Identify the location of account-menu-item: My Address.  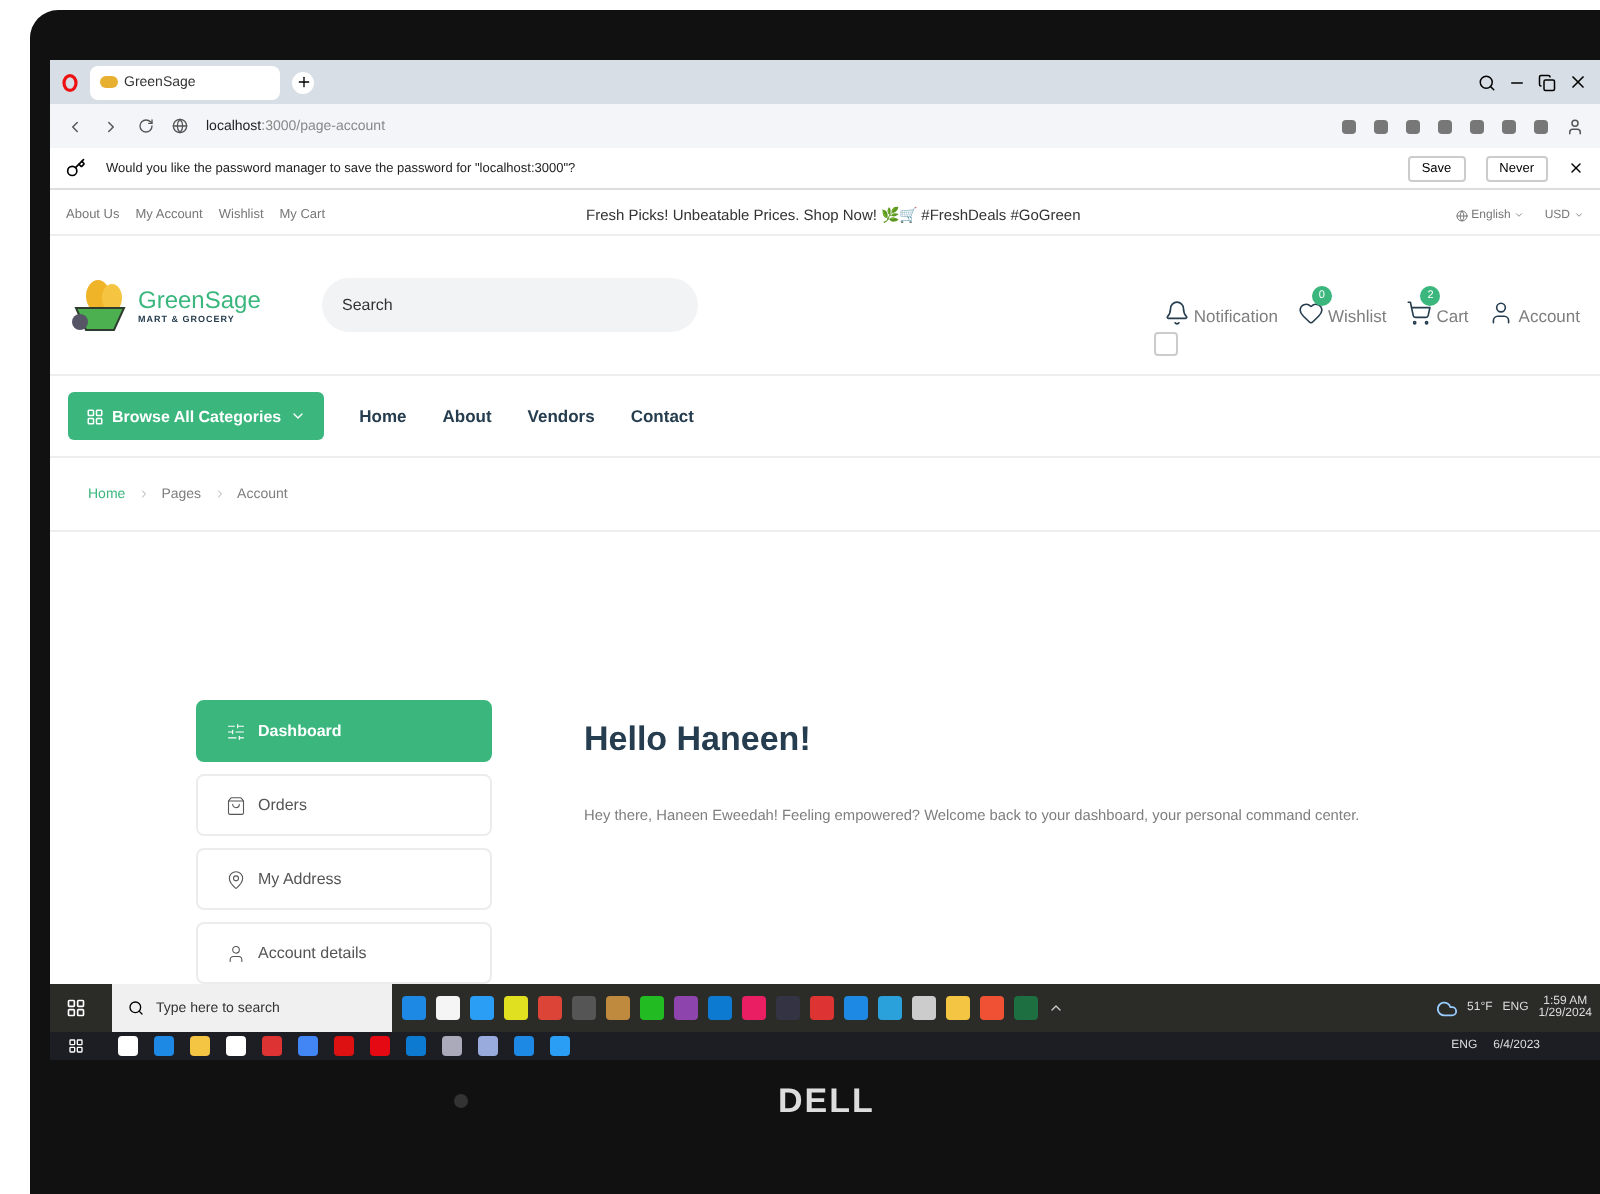
(344, 879).